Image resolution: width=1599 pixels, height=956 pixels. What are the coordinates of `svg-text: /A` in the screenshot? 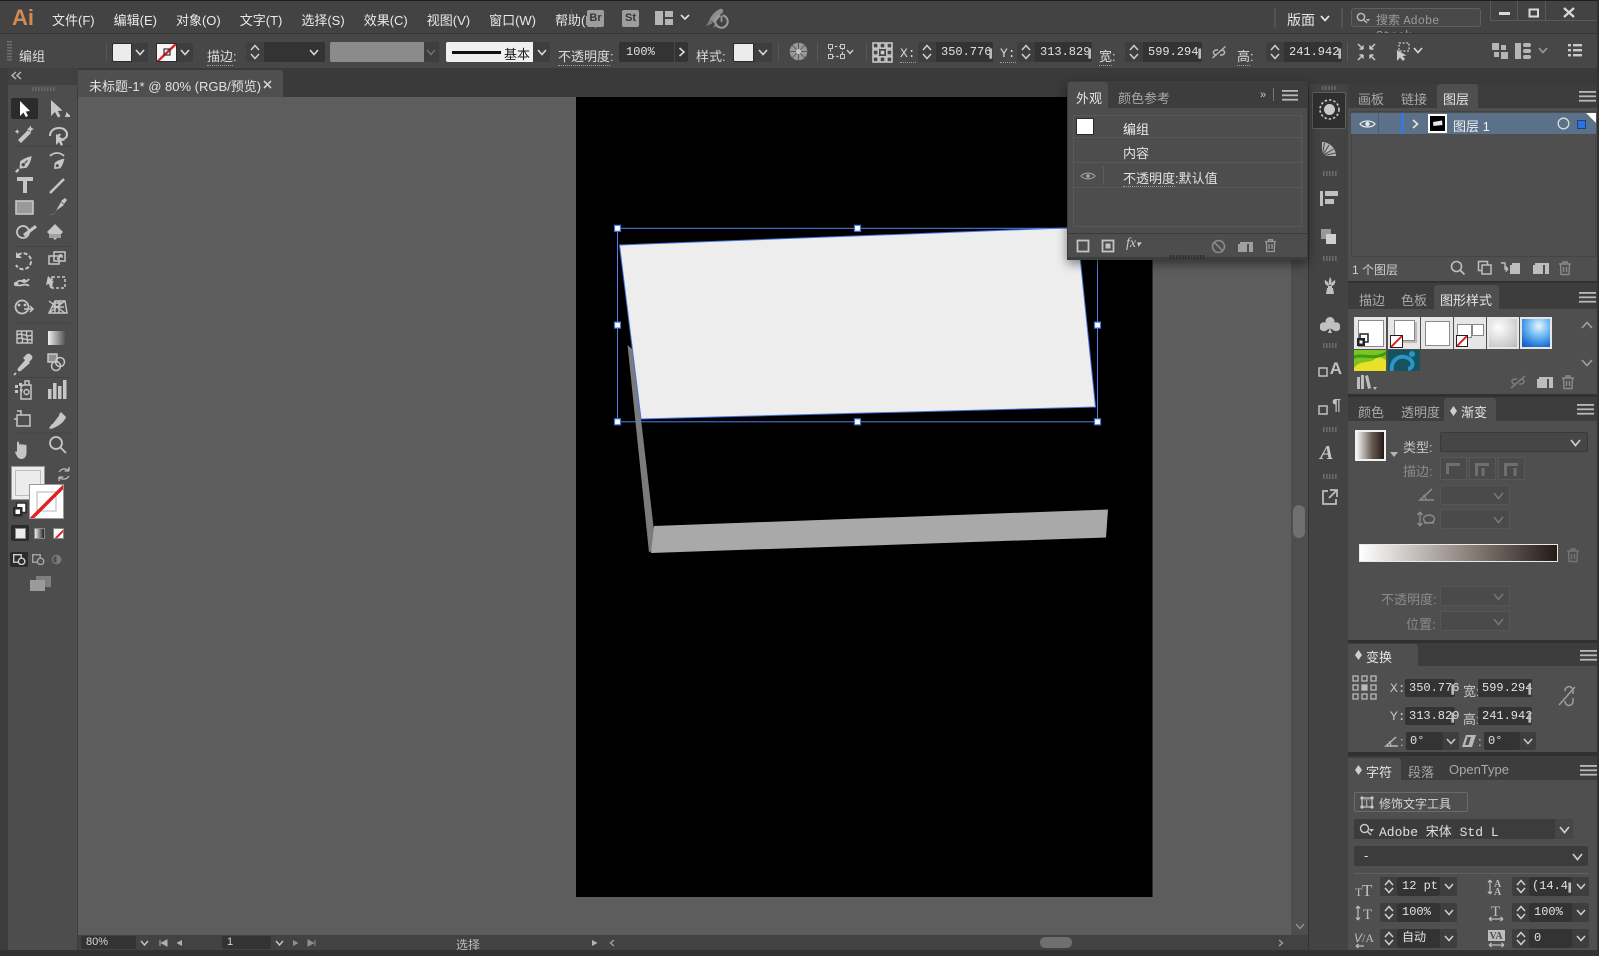 It's located at (1368, 938).